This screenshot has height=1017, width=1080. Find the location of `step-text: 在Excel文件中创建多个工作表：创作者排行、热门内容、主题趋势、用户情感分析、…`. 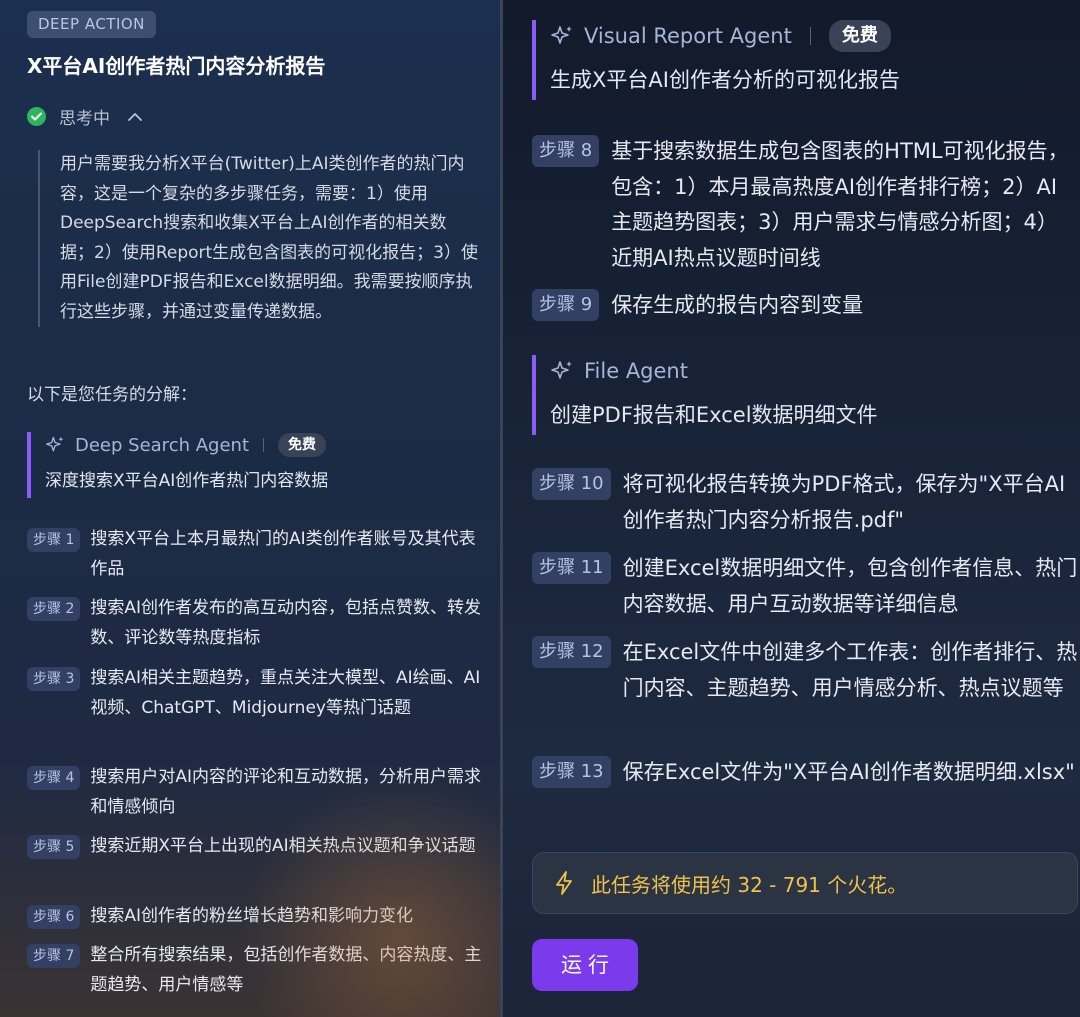

step-text: 在Excel文件中创建多个工作表：创作者排行、热门内容、主题趋势、用户情感分析、… is located at coordinates (850, 670).